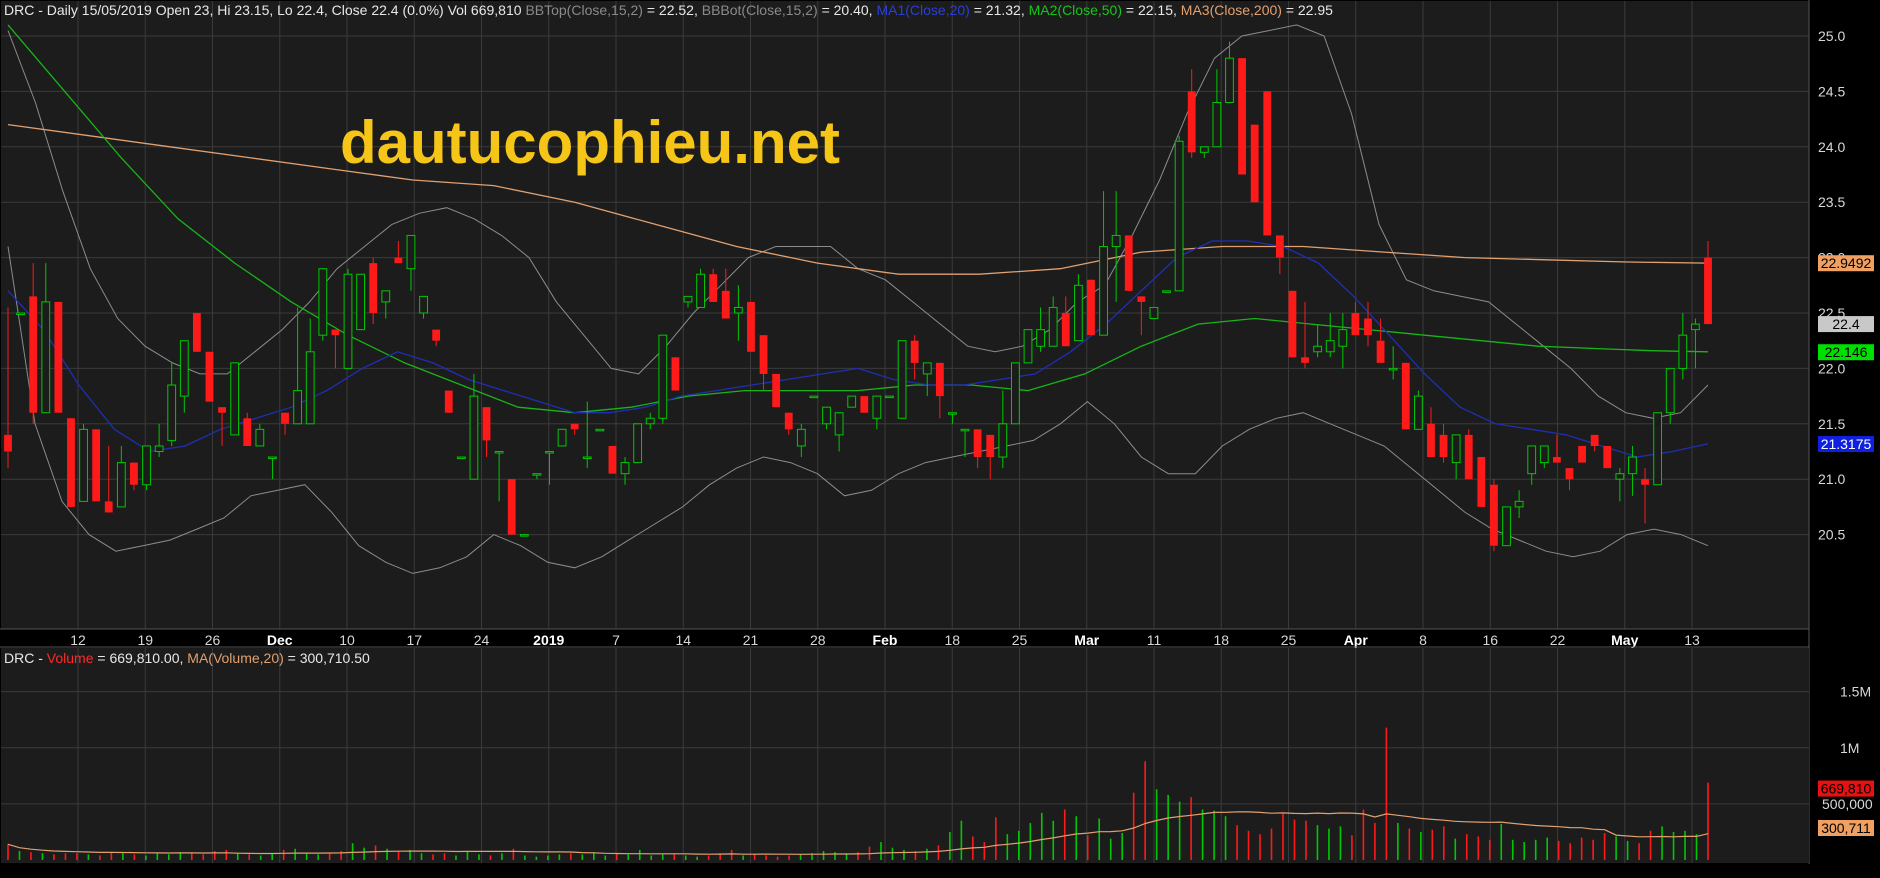 The height and width of the screenshot is (878, 1880). What do you see at coordinates (683, 640) in the screenshot?
I see `x-tick-label: 14` at bounding box center [683, 640].